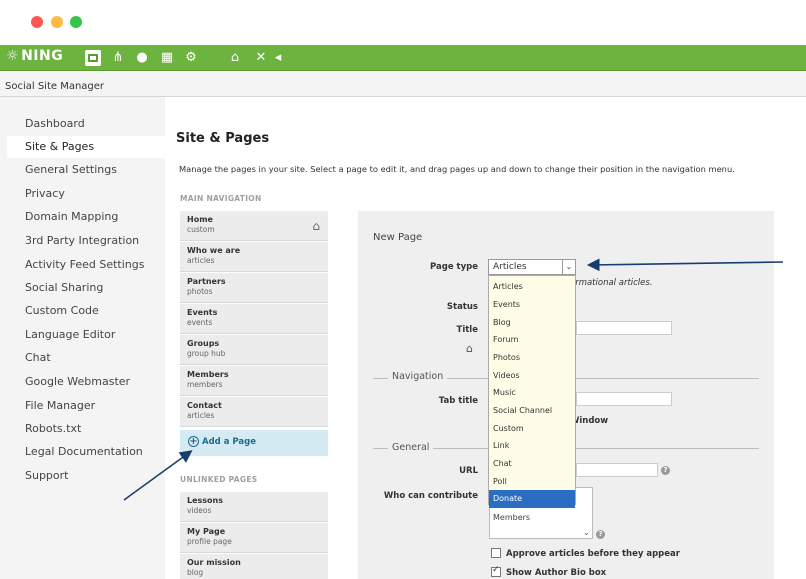  I want to click on option-music: Music, so click(532, 393).